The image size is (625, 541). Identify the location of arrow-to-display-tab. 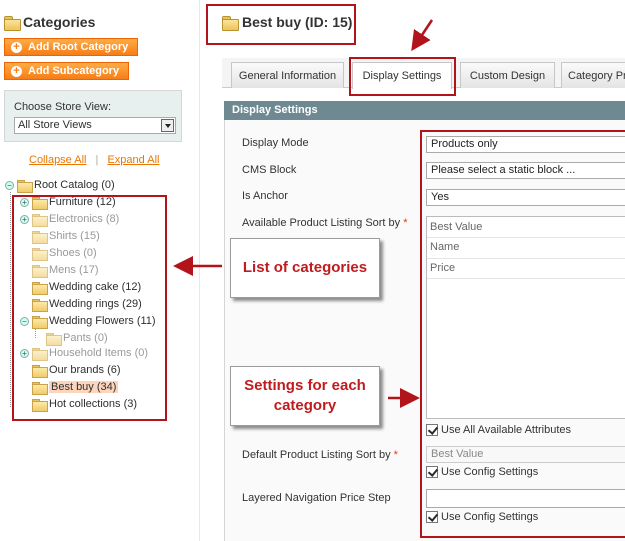
(422, 35).